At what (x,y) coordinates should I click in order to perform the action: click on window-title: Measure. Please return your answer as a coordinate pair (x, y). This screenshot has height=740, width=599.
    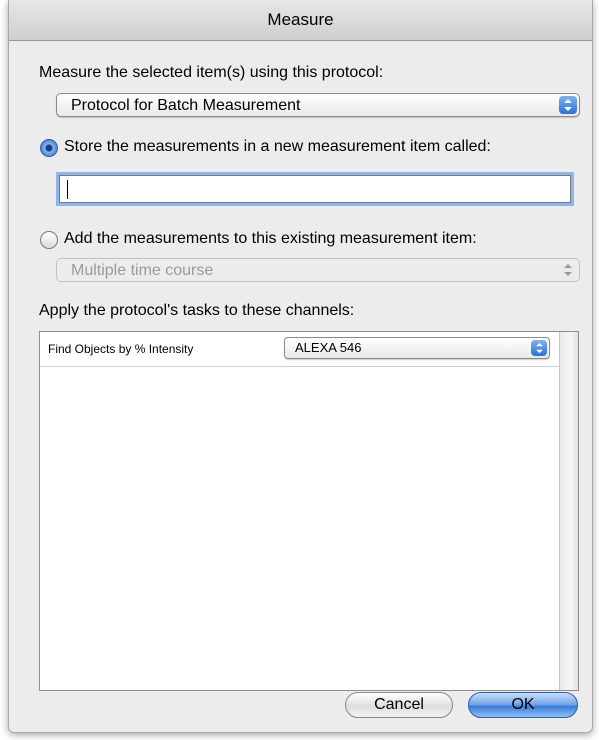
    Looking at the image, I should click on (300, 20).